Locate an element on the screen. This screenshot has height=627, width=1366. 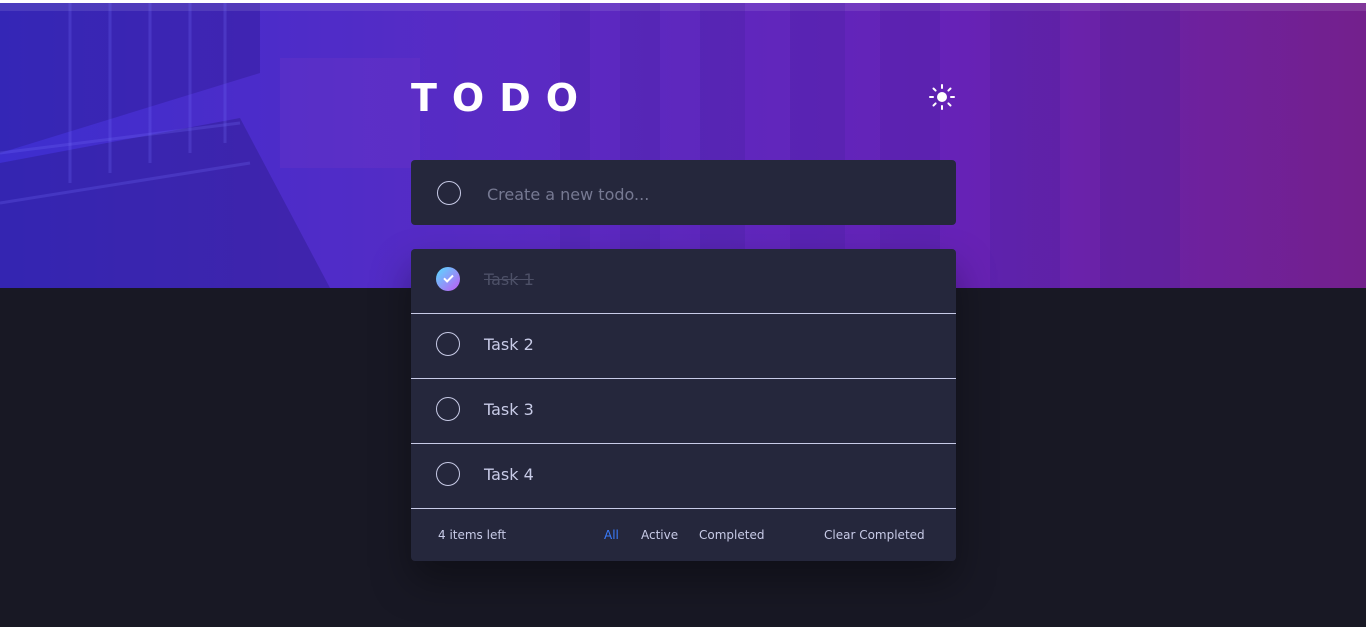
todo-label: Task 1 is located at coordinates (509, 279).